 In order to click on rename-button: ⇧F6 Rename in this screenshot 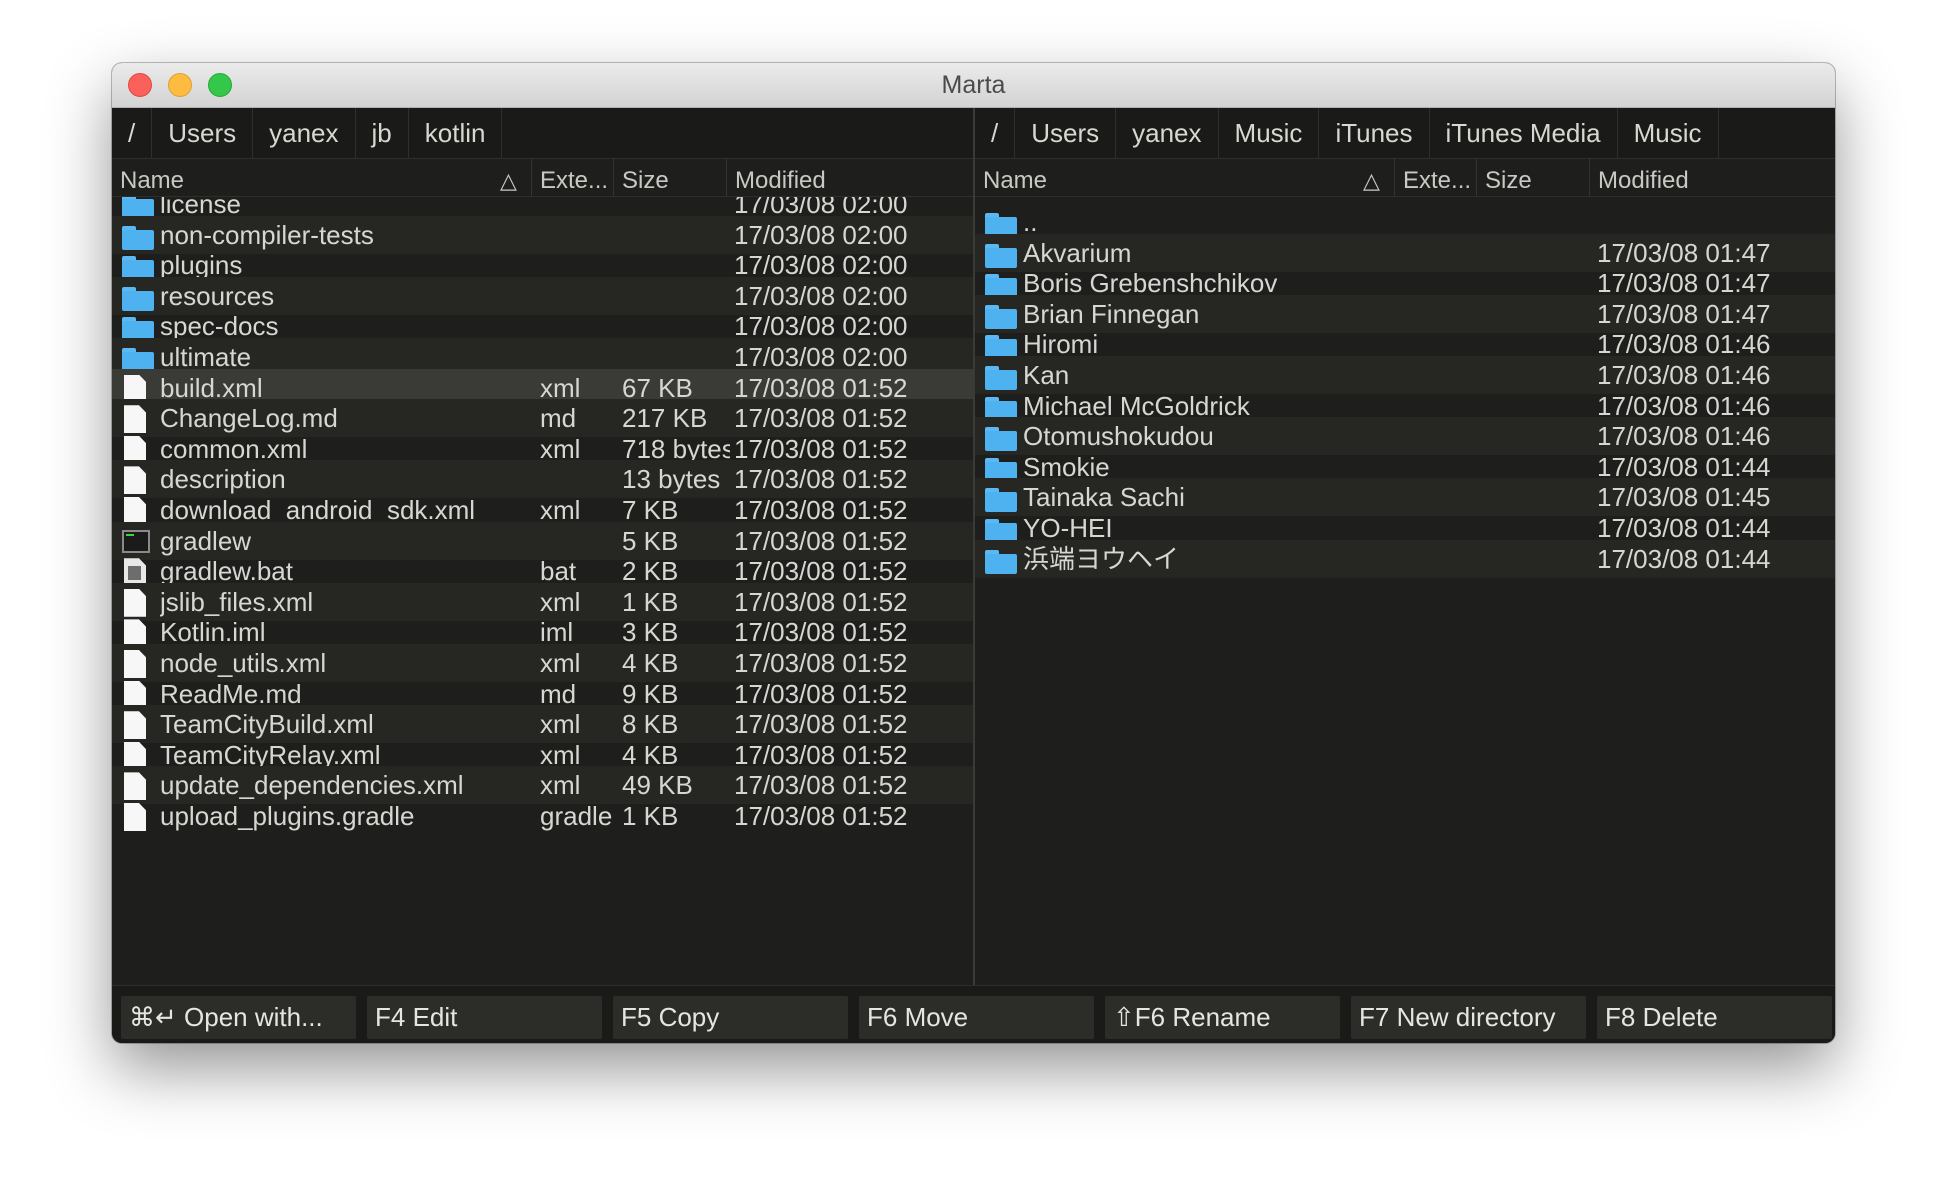, I will do `click(1222, 1017)`.